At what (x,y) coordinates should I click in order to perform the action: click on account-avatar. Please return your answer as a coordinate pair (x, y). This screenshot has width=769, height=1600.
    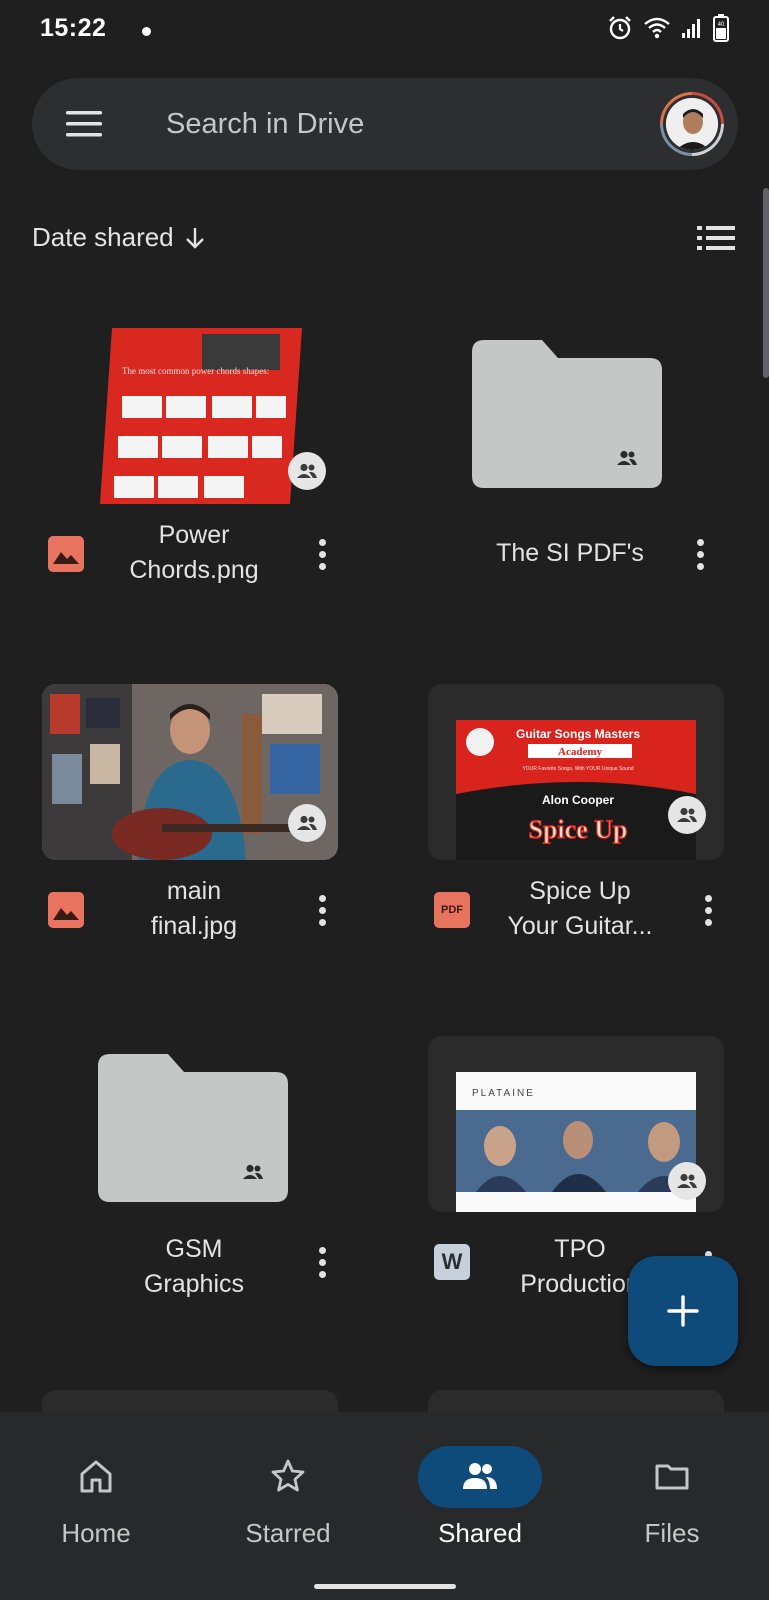
    Looking at the image, I should click on (692, 124).